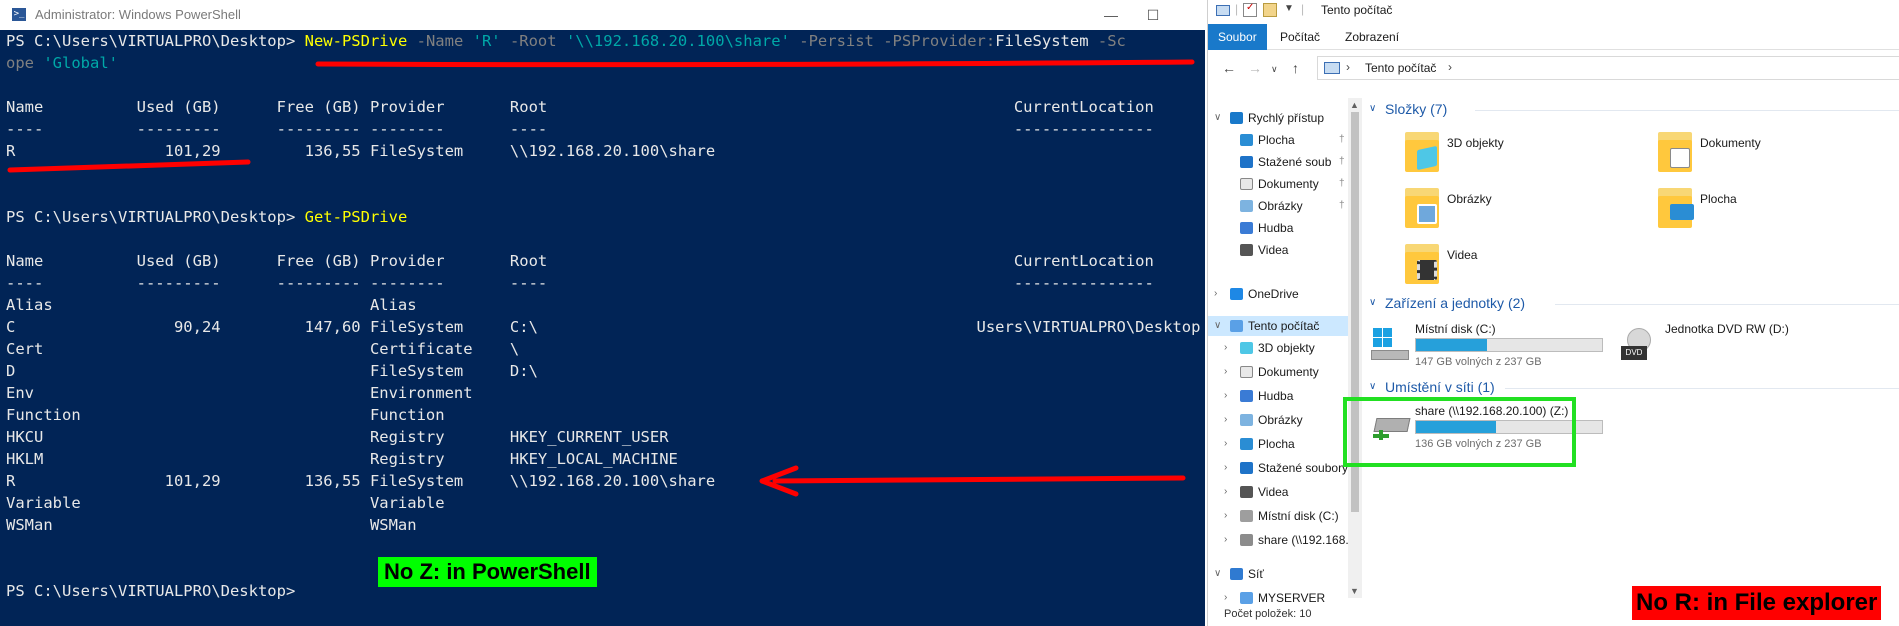  What do you see at coordinates (1295, 68) in the screenshot?
I see `up-icon: ↑` at bounding box center [1295, 68].